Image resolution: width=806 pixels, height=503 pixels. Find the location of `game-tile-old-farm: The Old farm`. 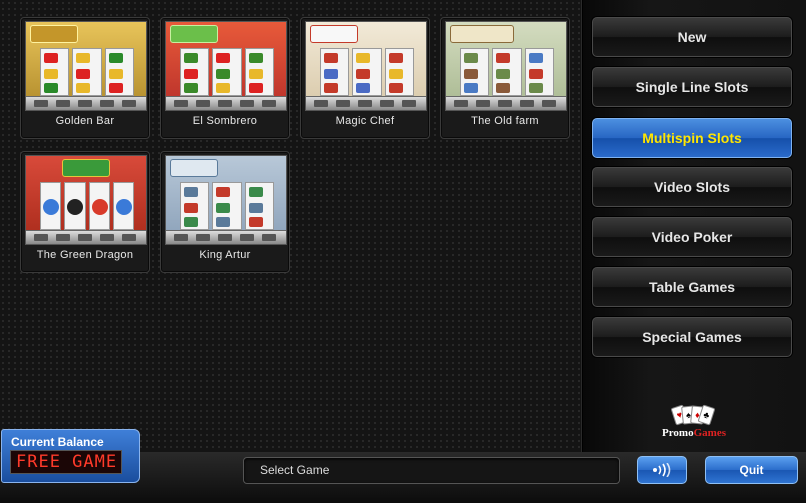

game-tile-old-farm: The Old farm is located at coordinates (505, 78).